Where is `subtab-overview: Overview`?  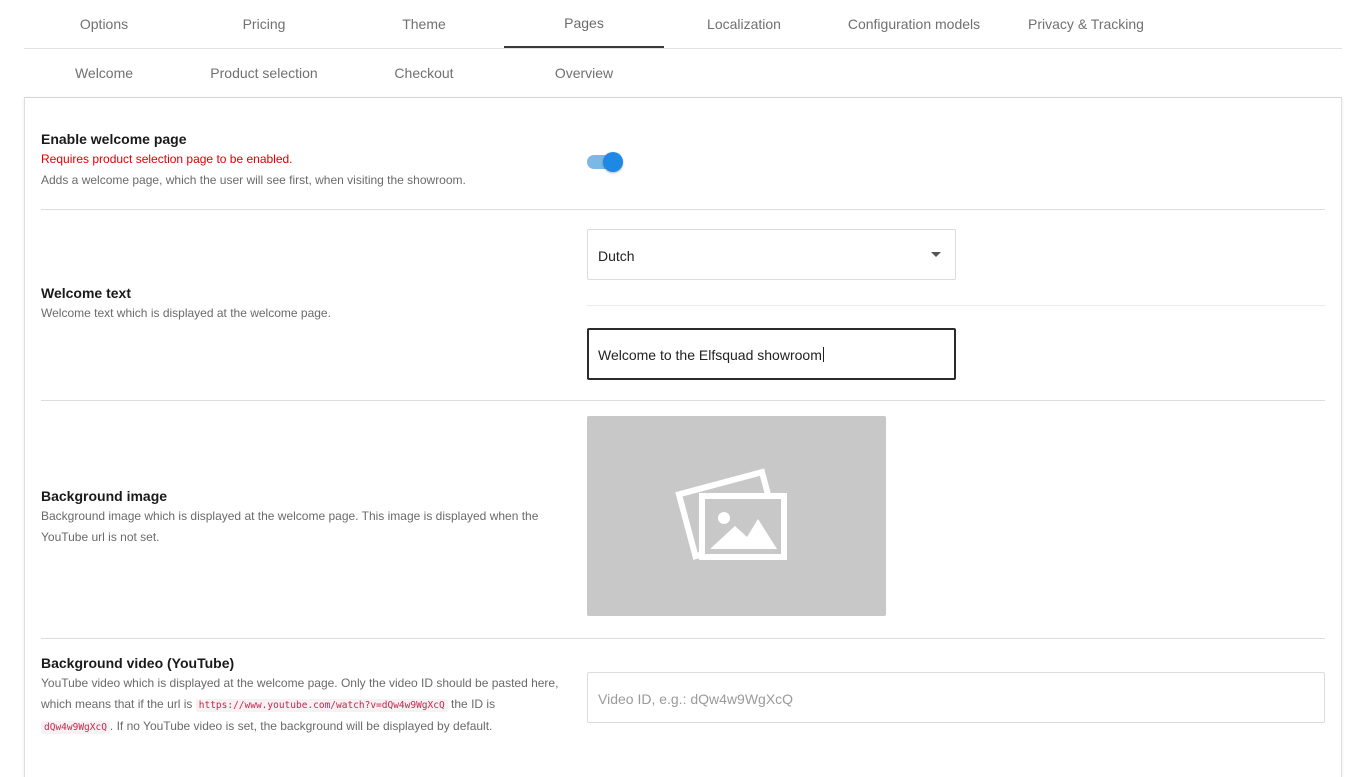
subtab-overview: Overview is located at coordinates (584, 73).